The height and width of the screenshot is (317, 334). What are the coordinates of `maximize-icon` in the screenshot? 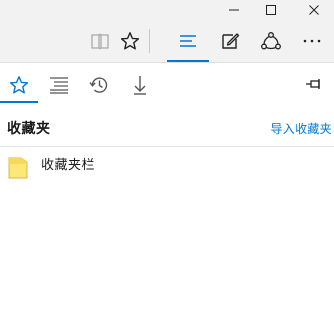 It's located at (271, 9).